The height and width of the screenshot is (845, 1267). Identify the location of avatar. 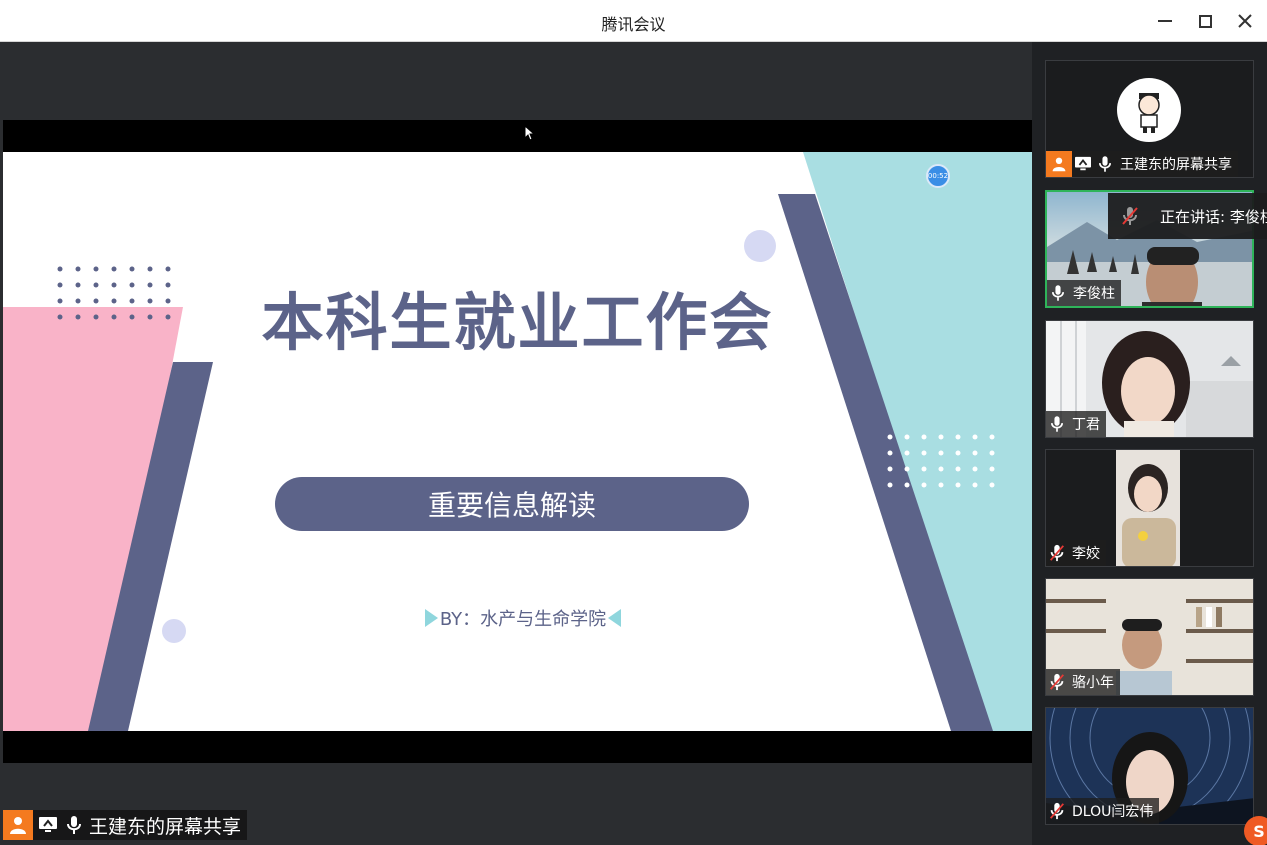
(1149, 110).